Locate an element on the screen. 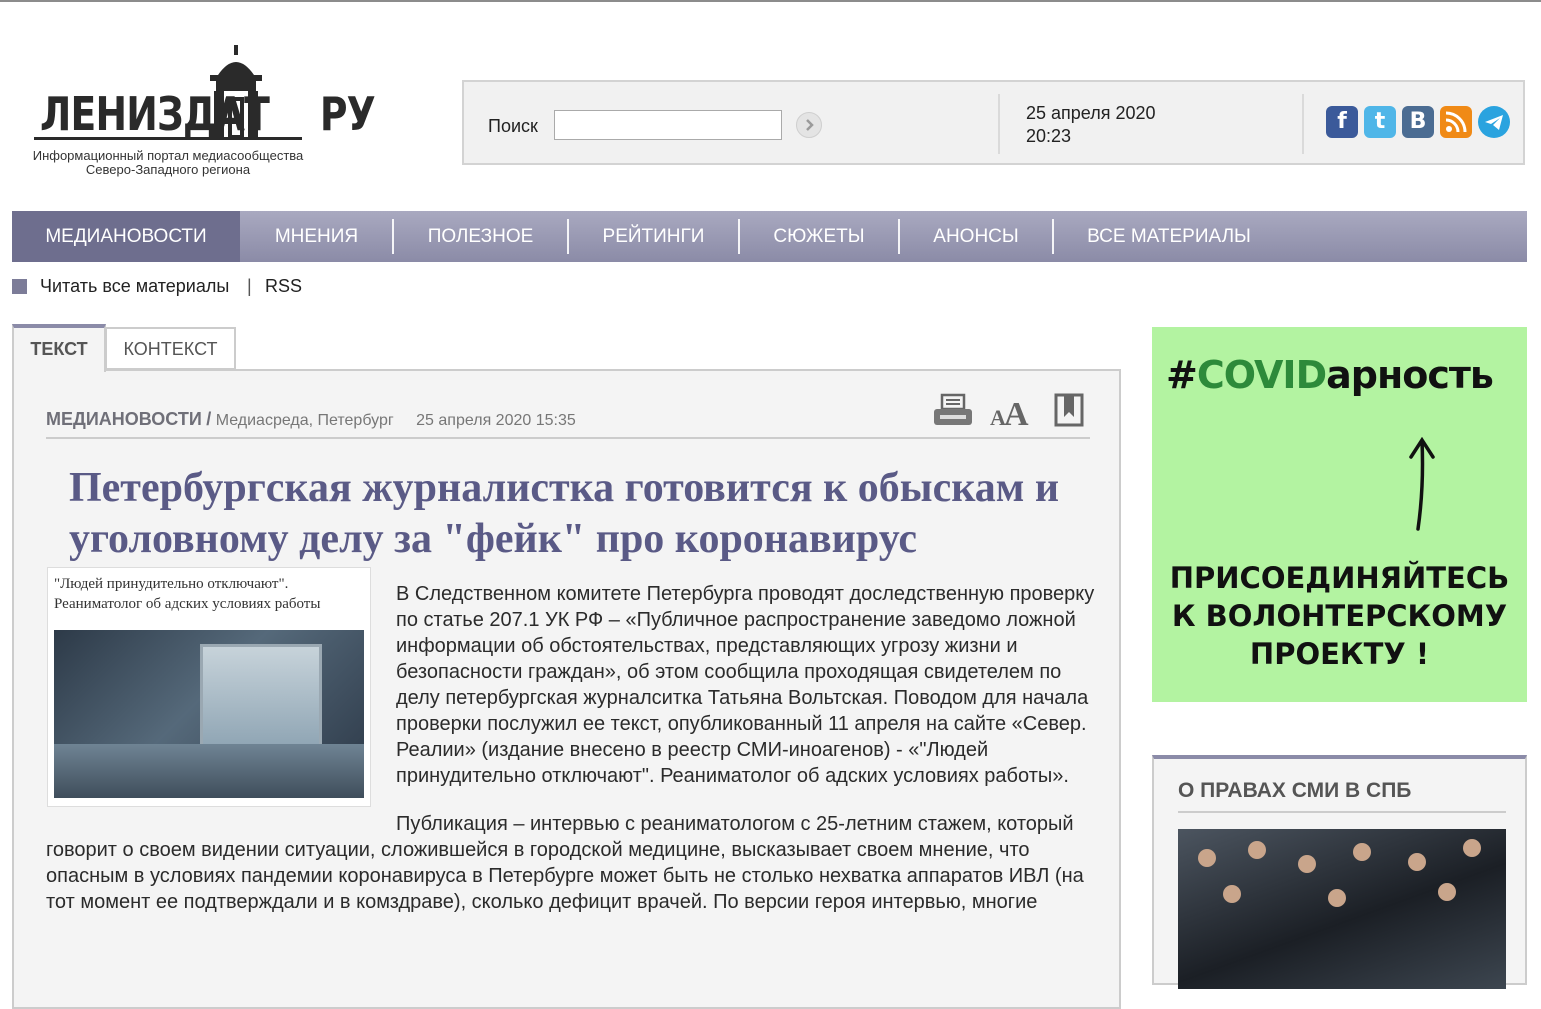  nav-item-opinions: МНЕНИЯ is located at coordinates (316, 236).